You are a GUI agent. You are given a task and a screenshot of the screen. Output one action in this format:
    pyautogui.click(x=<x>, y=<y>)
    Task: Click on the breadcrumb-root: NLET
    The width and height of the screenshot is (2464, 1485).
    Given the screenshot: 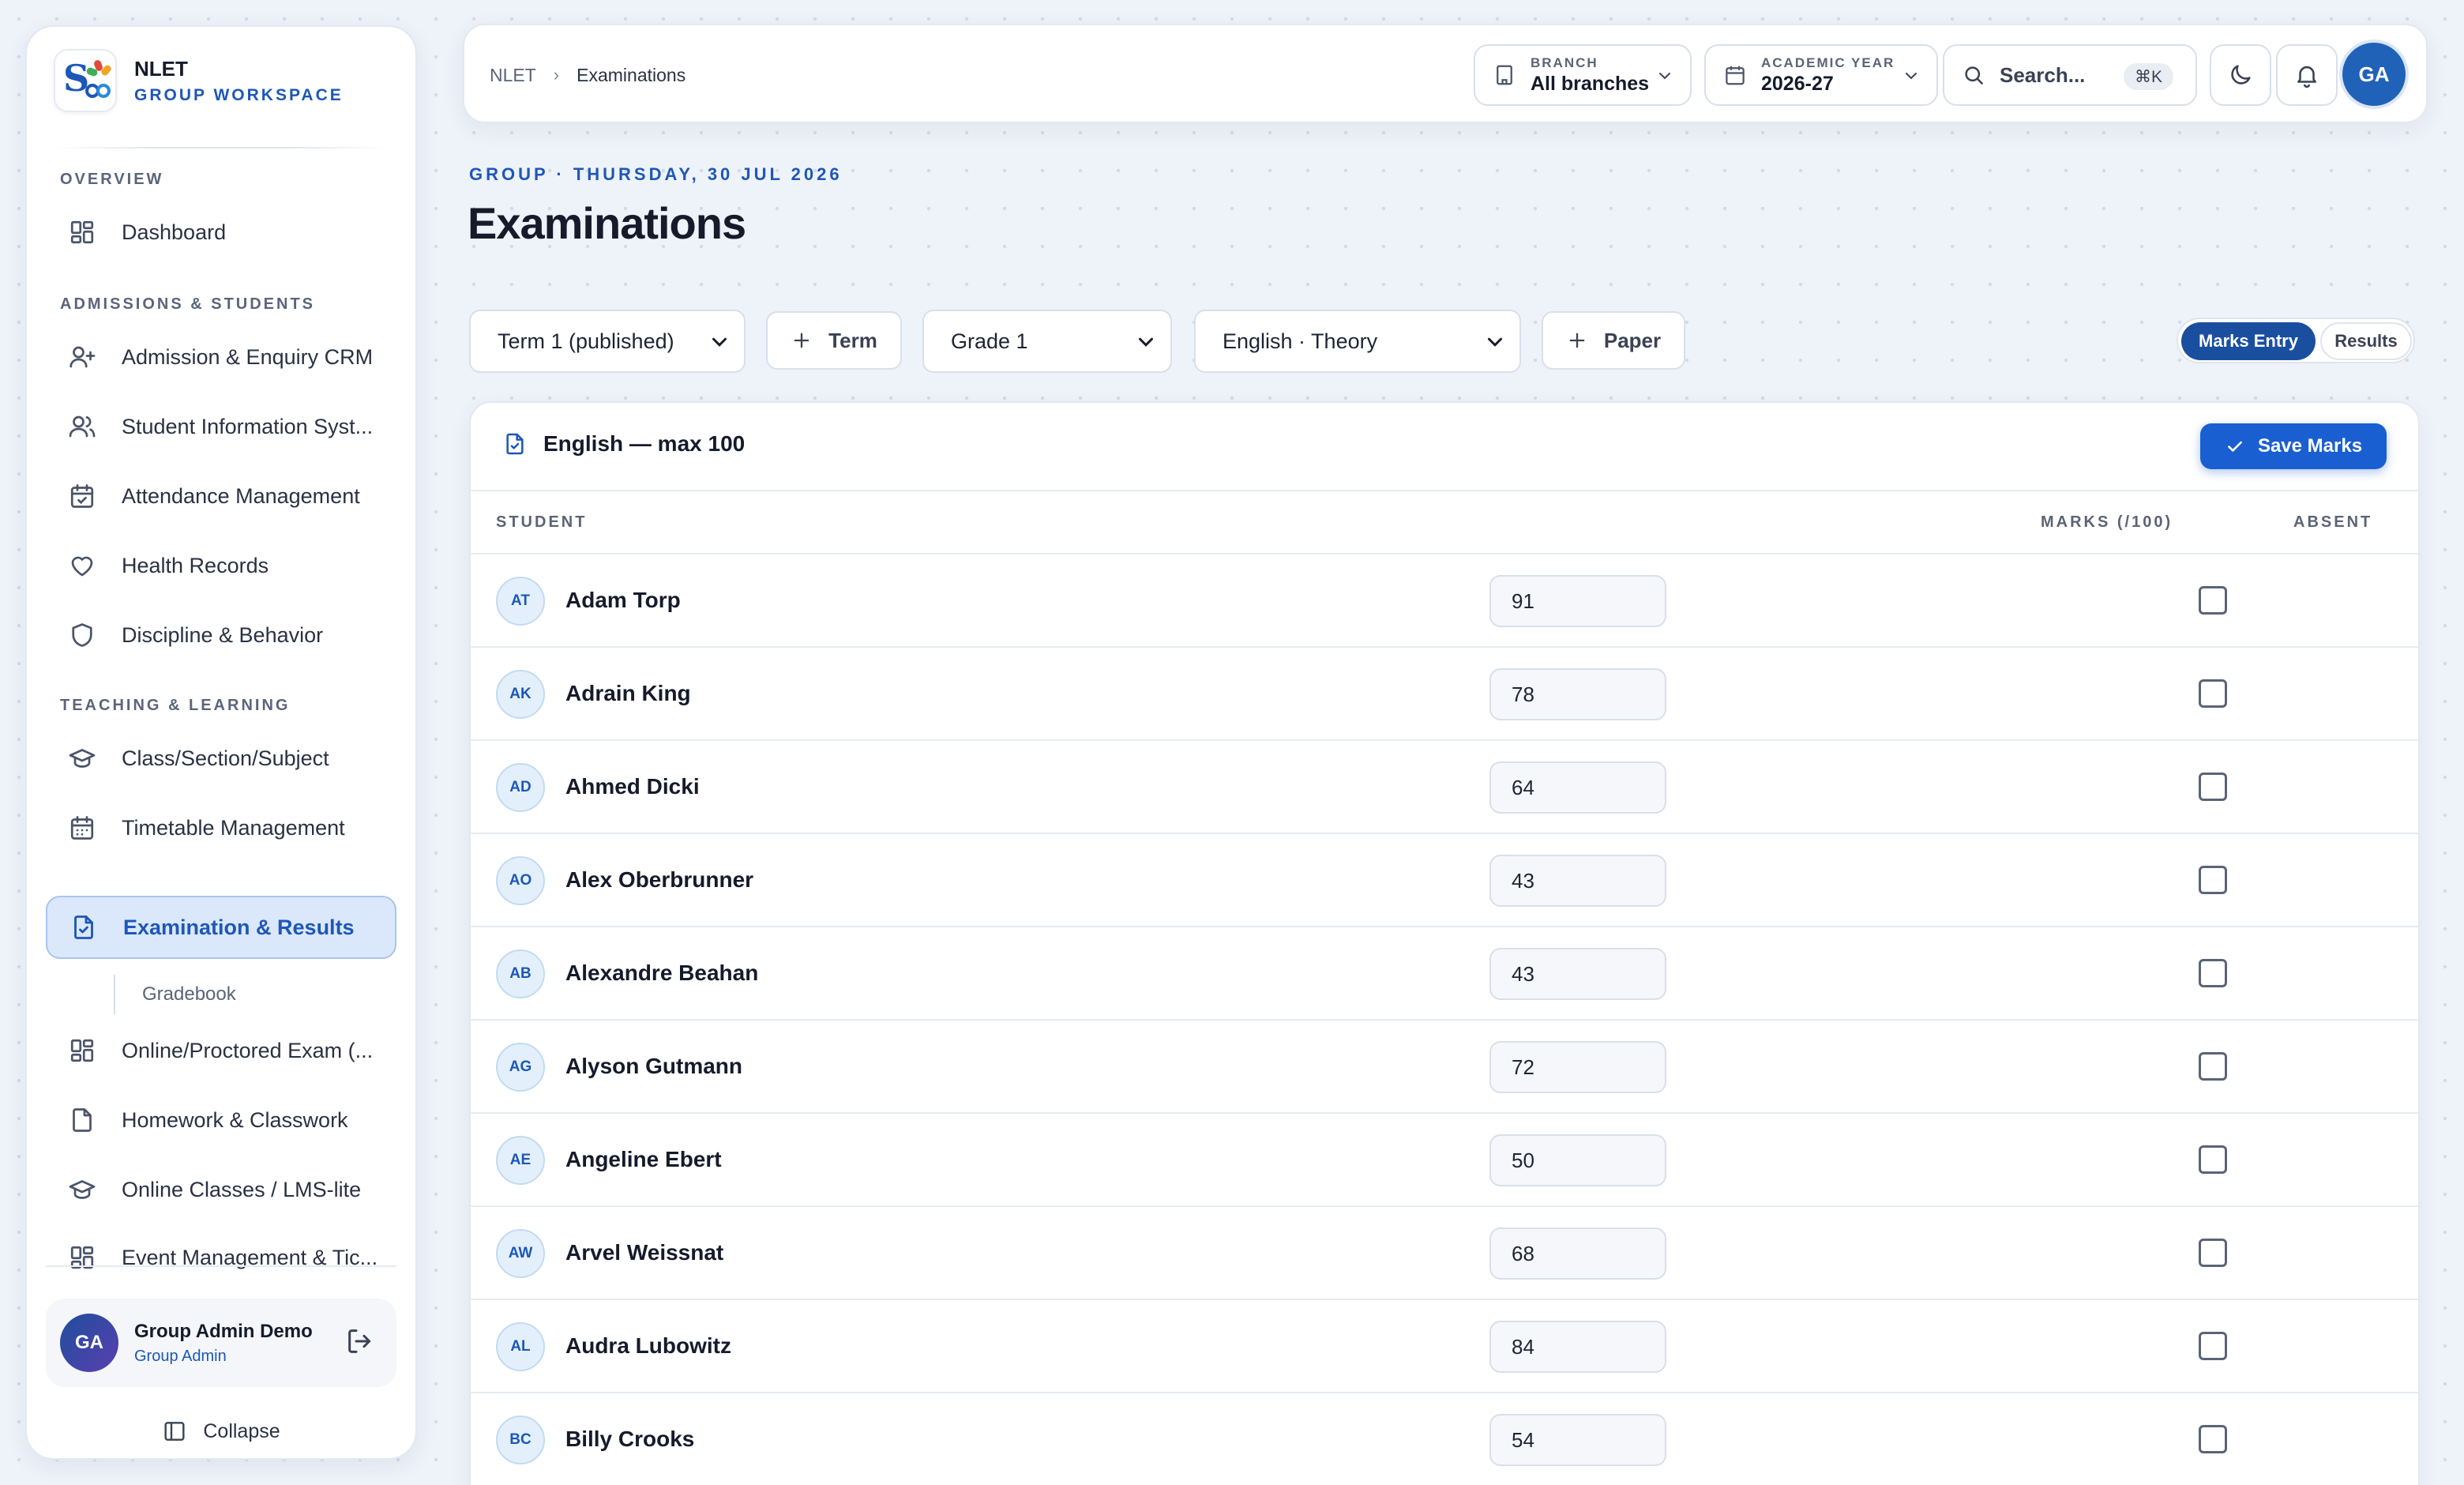 What is the action you would take?
    pyautogui.click(x=513, y=75)
    